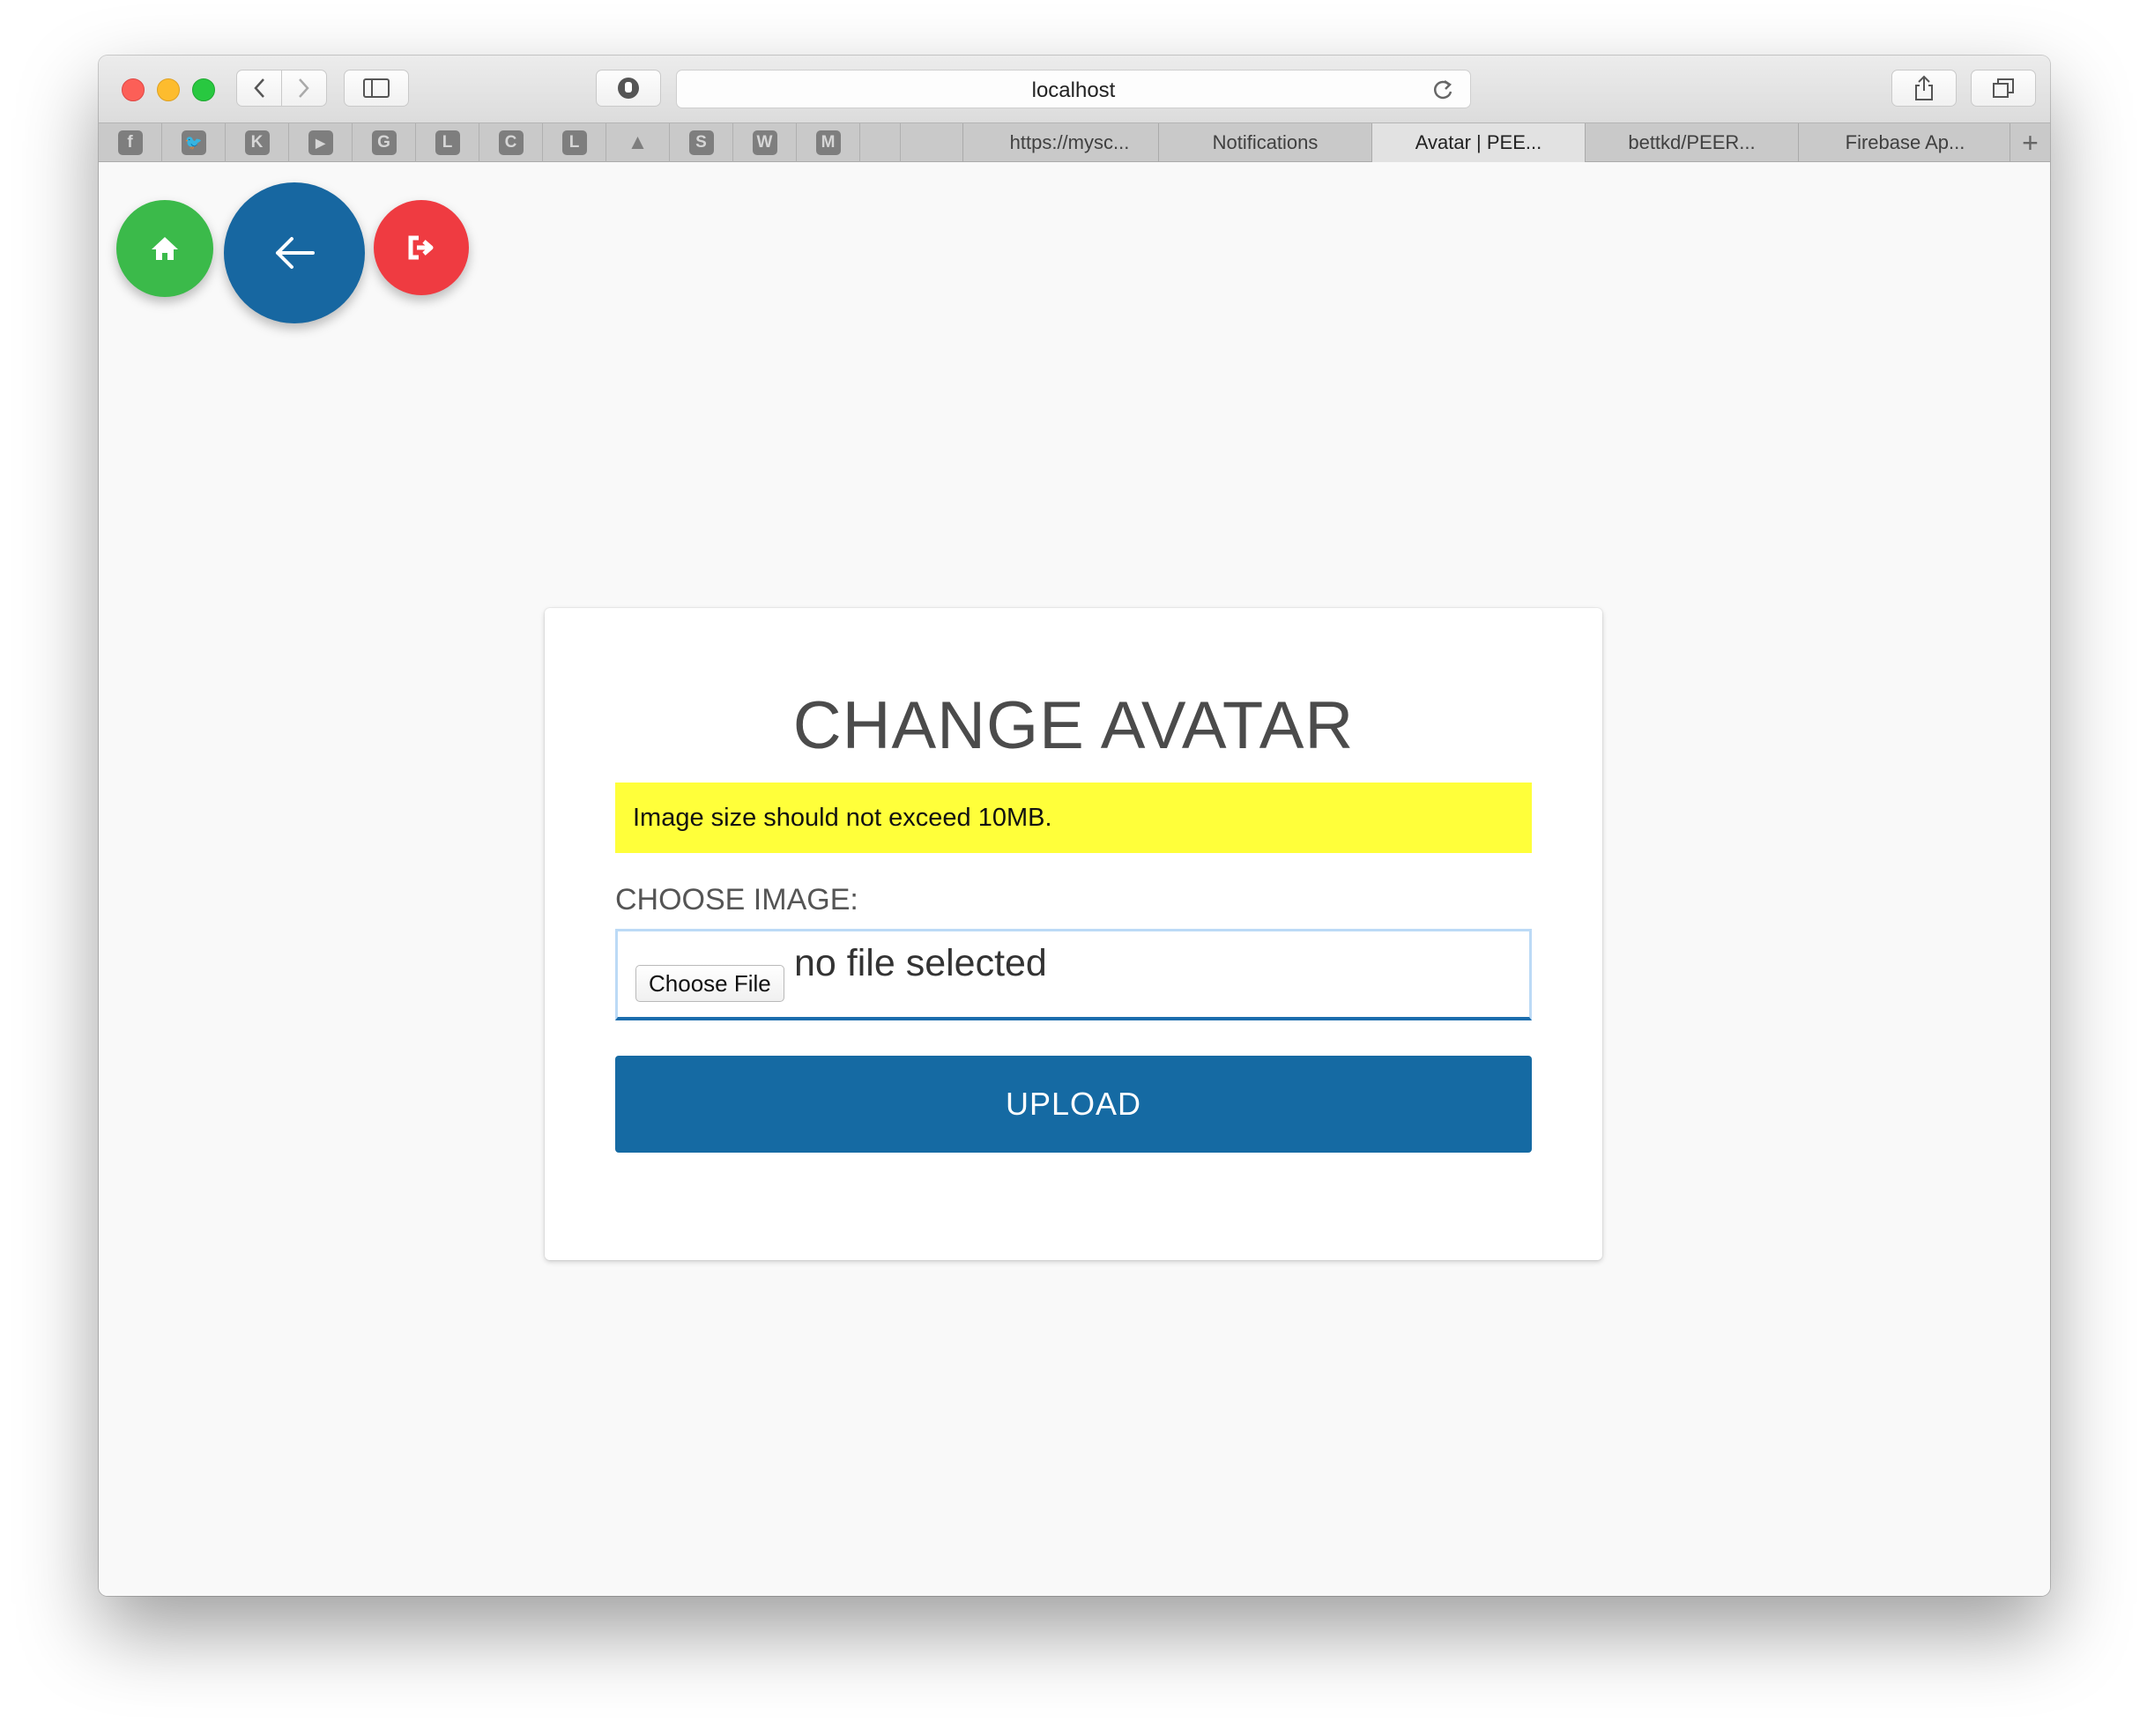  I want to click on logout-button, so click(421, 247).